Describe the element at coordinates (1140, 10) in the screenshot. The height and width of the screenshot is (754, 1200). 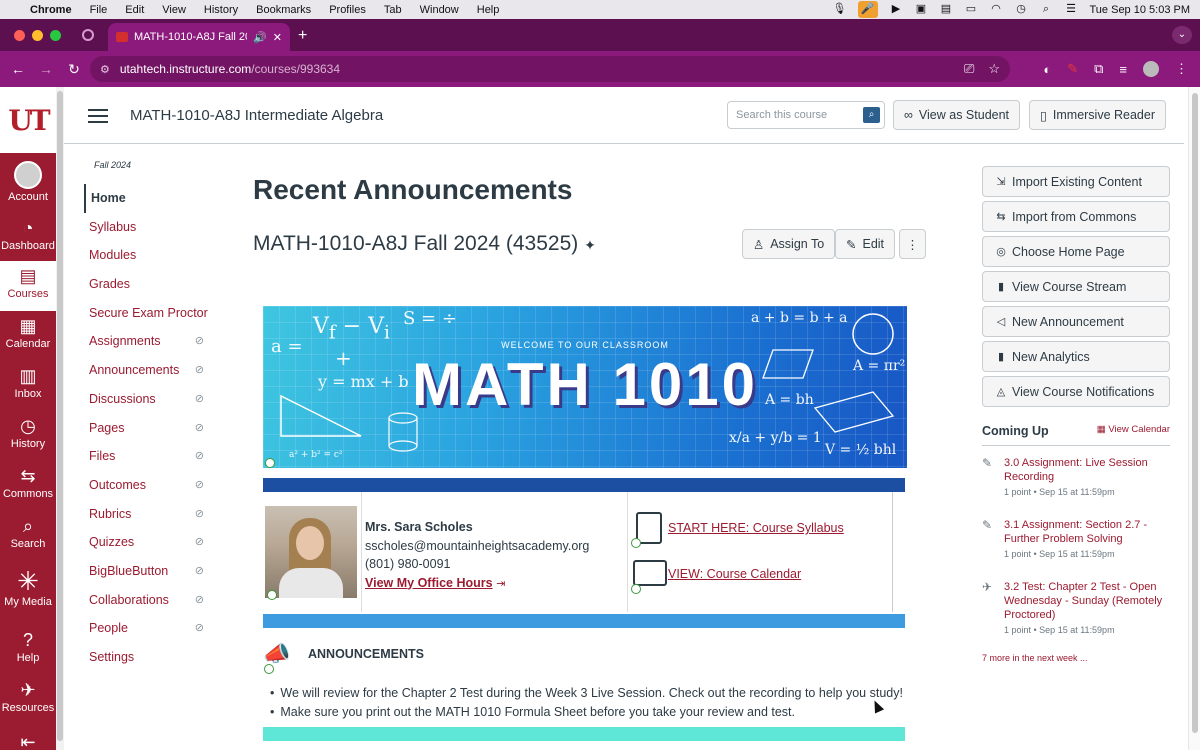
I see `menu-clock: Tue Sep 10 5:03 PM` at that location.